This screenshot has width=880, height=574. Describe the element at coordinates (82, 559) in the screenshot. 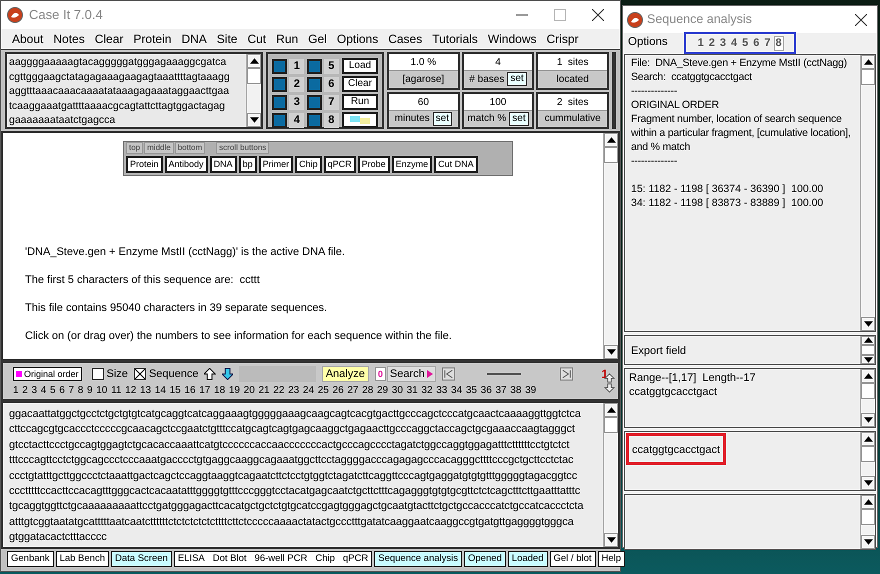

I see `nav-button: Lab Bench` at that location.